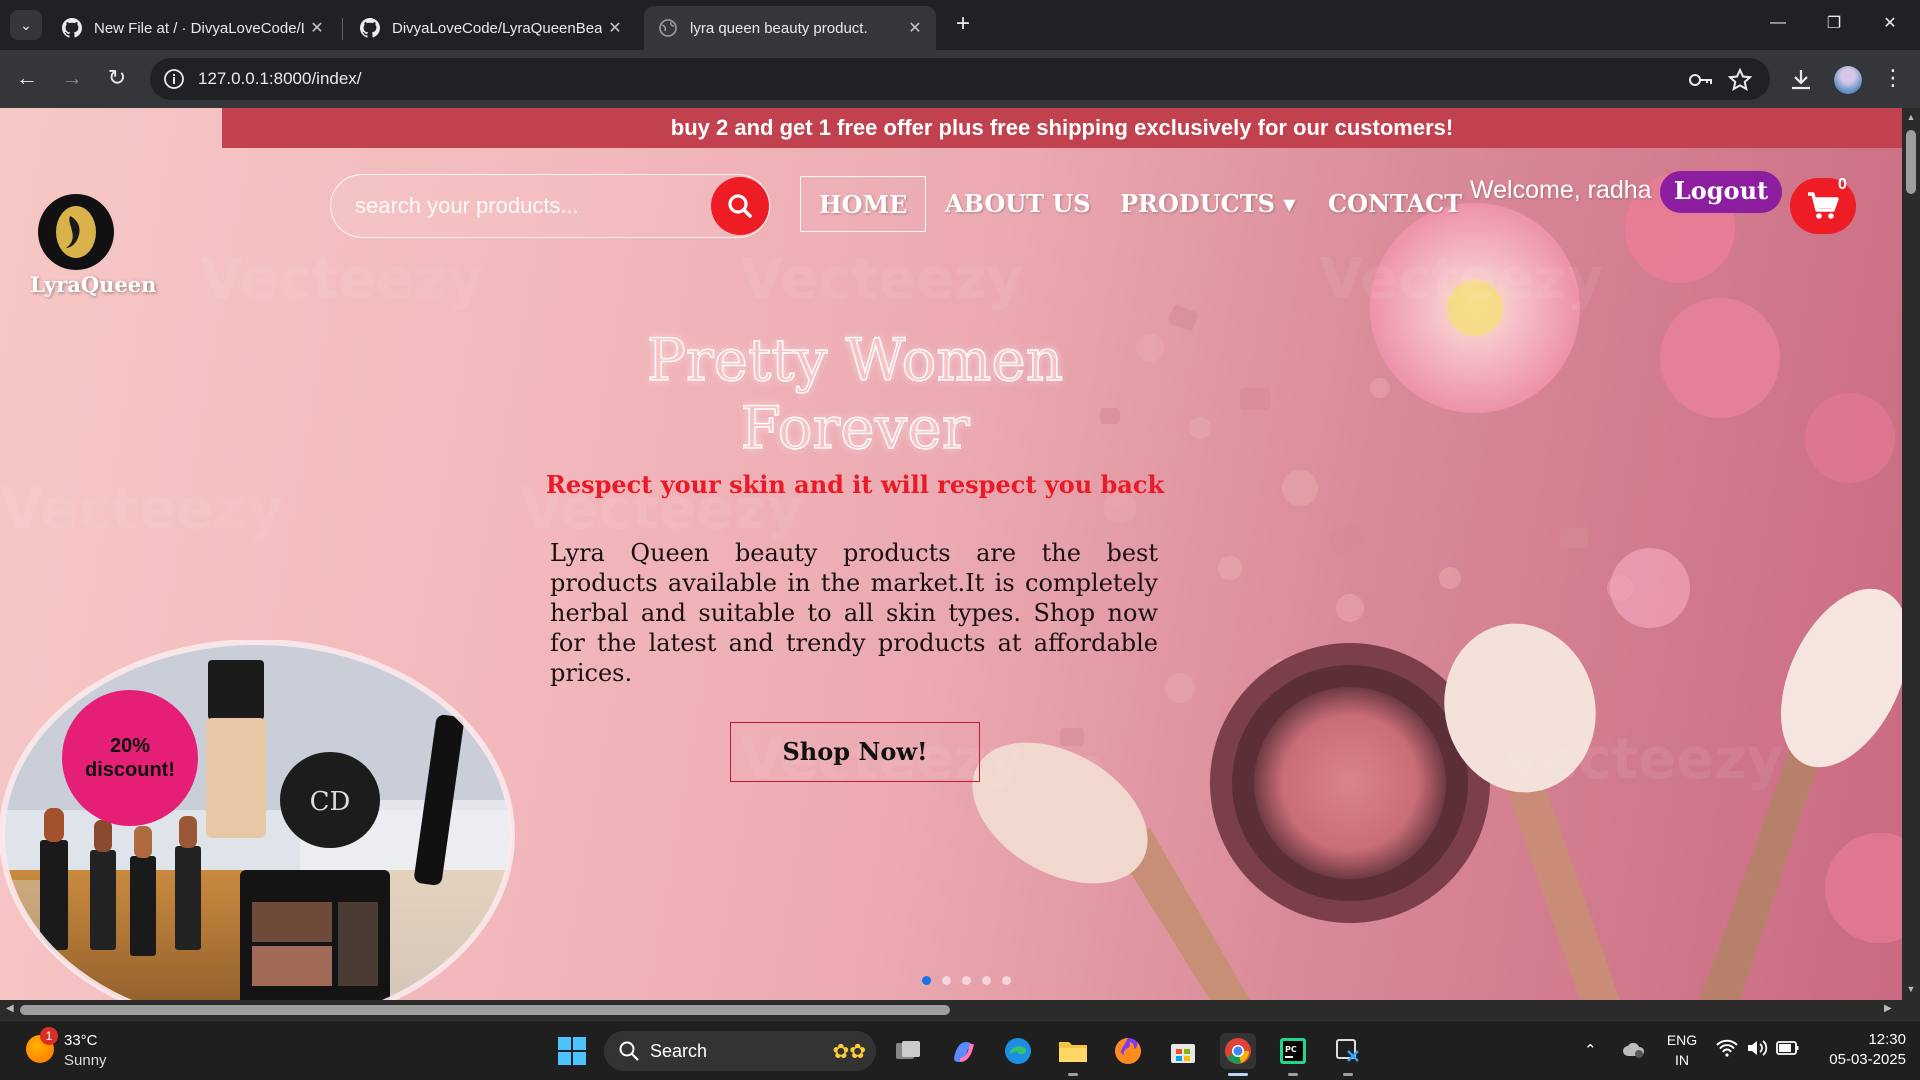 Image resolution: width=1920 pixels, height=1080 pixels. I want to click on brand-name: LyraQueen, so click(93, 284).